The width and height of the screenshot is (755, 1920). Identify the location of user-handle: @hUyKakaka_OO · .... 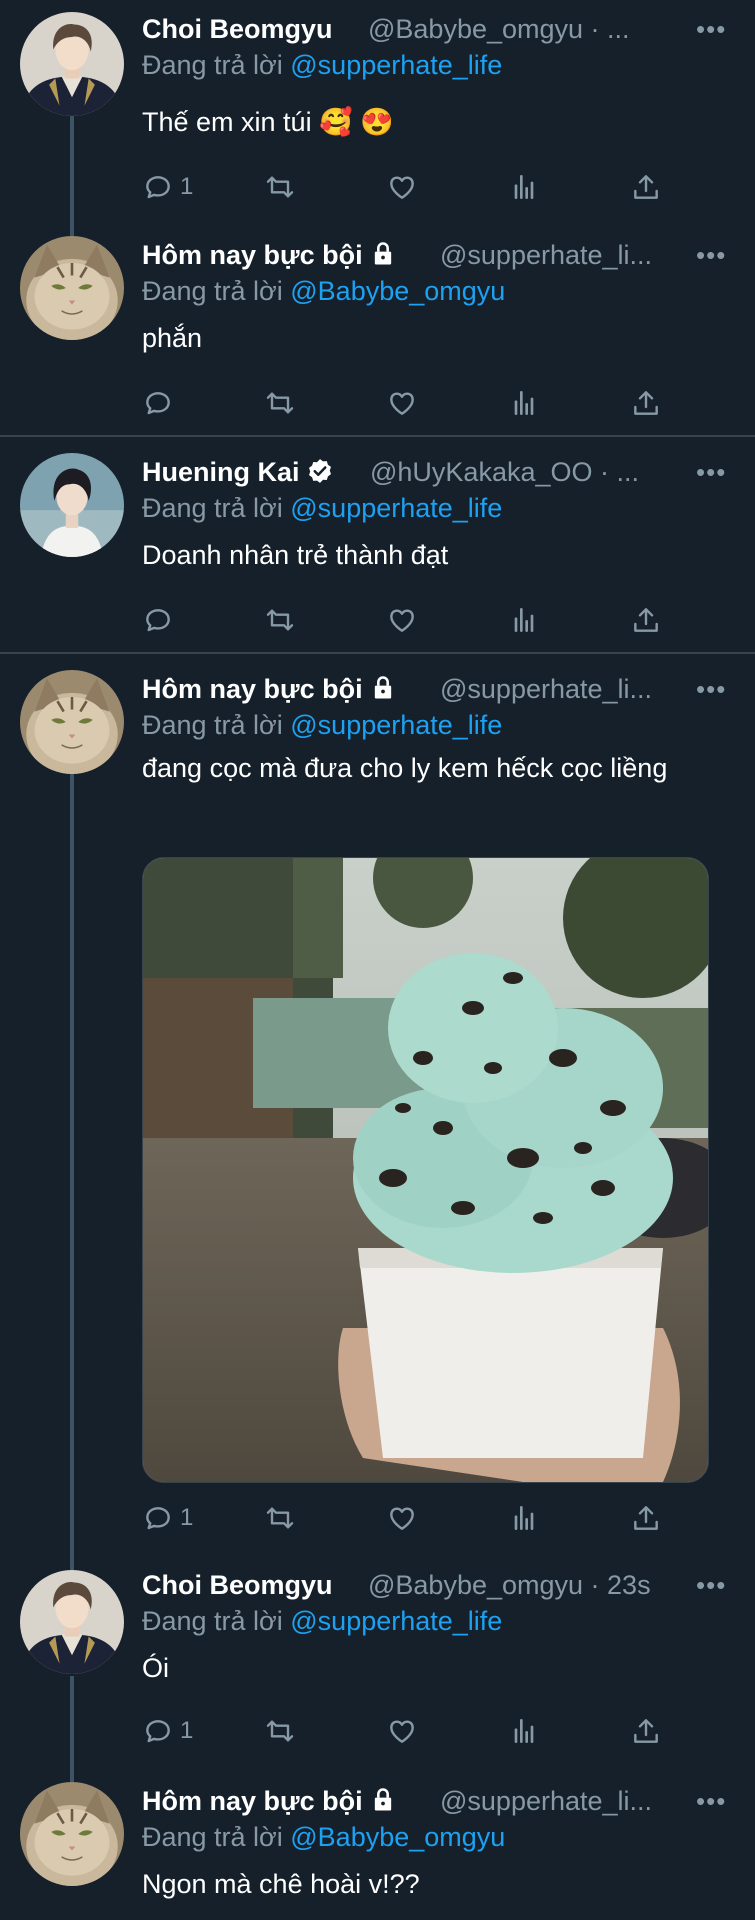
(520, 472).